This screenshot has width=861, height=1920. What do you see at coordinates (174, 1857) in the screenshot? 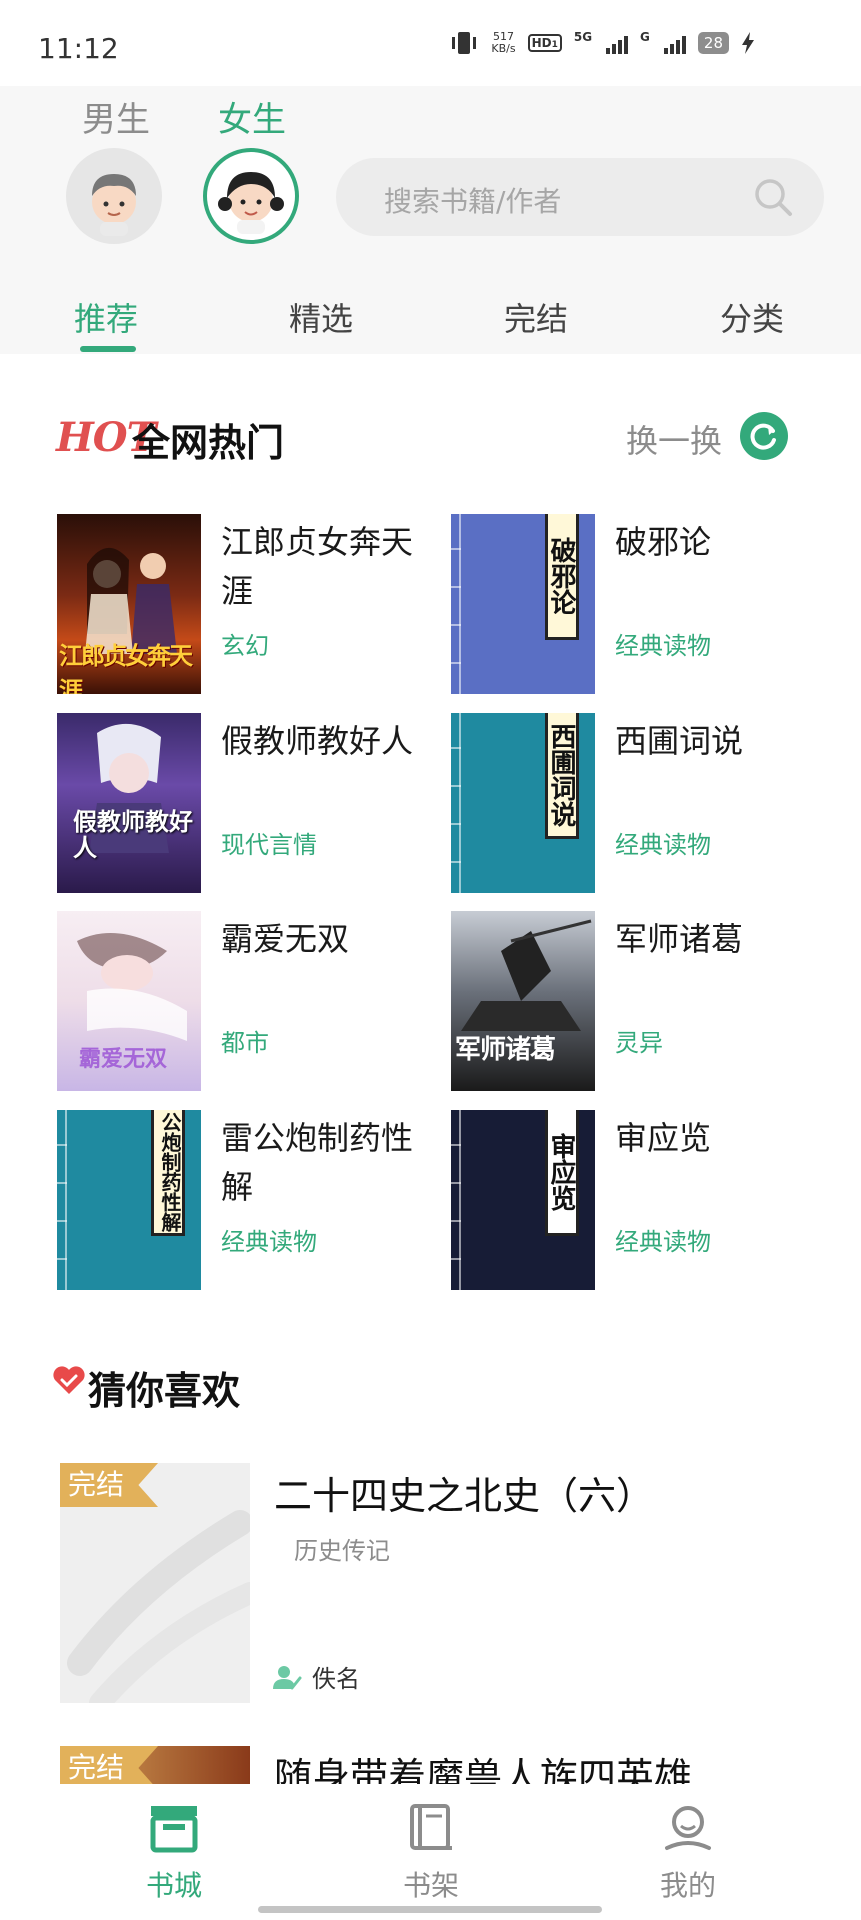
I see `nav-item-store: 书城` at bounding box center [174, 1857].